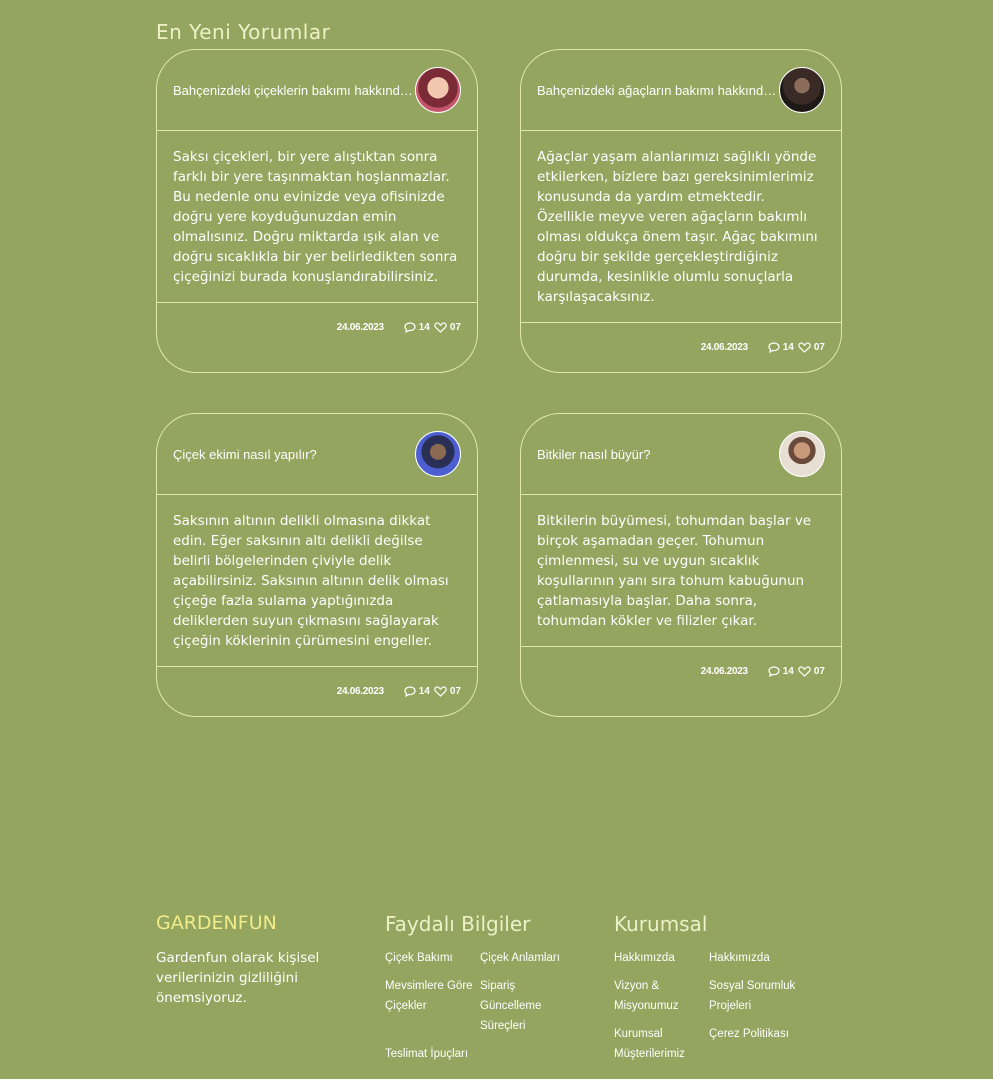 The width and height of the screenshot is (993, 1079). What do you see at coordinates (245, 454) in the screenshot?
I see `card-title: Çiçek ekimi nasıl yapılır?` at bounding box center [245, 454].